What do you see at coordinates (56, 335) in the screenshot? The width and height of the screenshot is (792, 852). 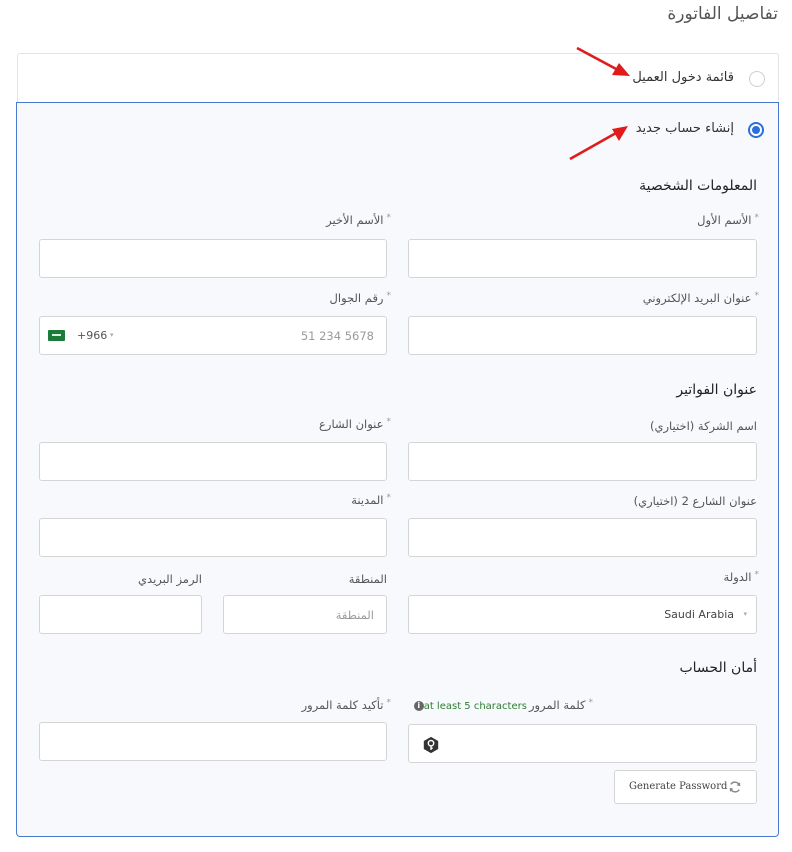 I see `saudi-flag-icon` at bounding box center [56, 335].